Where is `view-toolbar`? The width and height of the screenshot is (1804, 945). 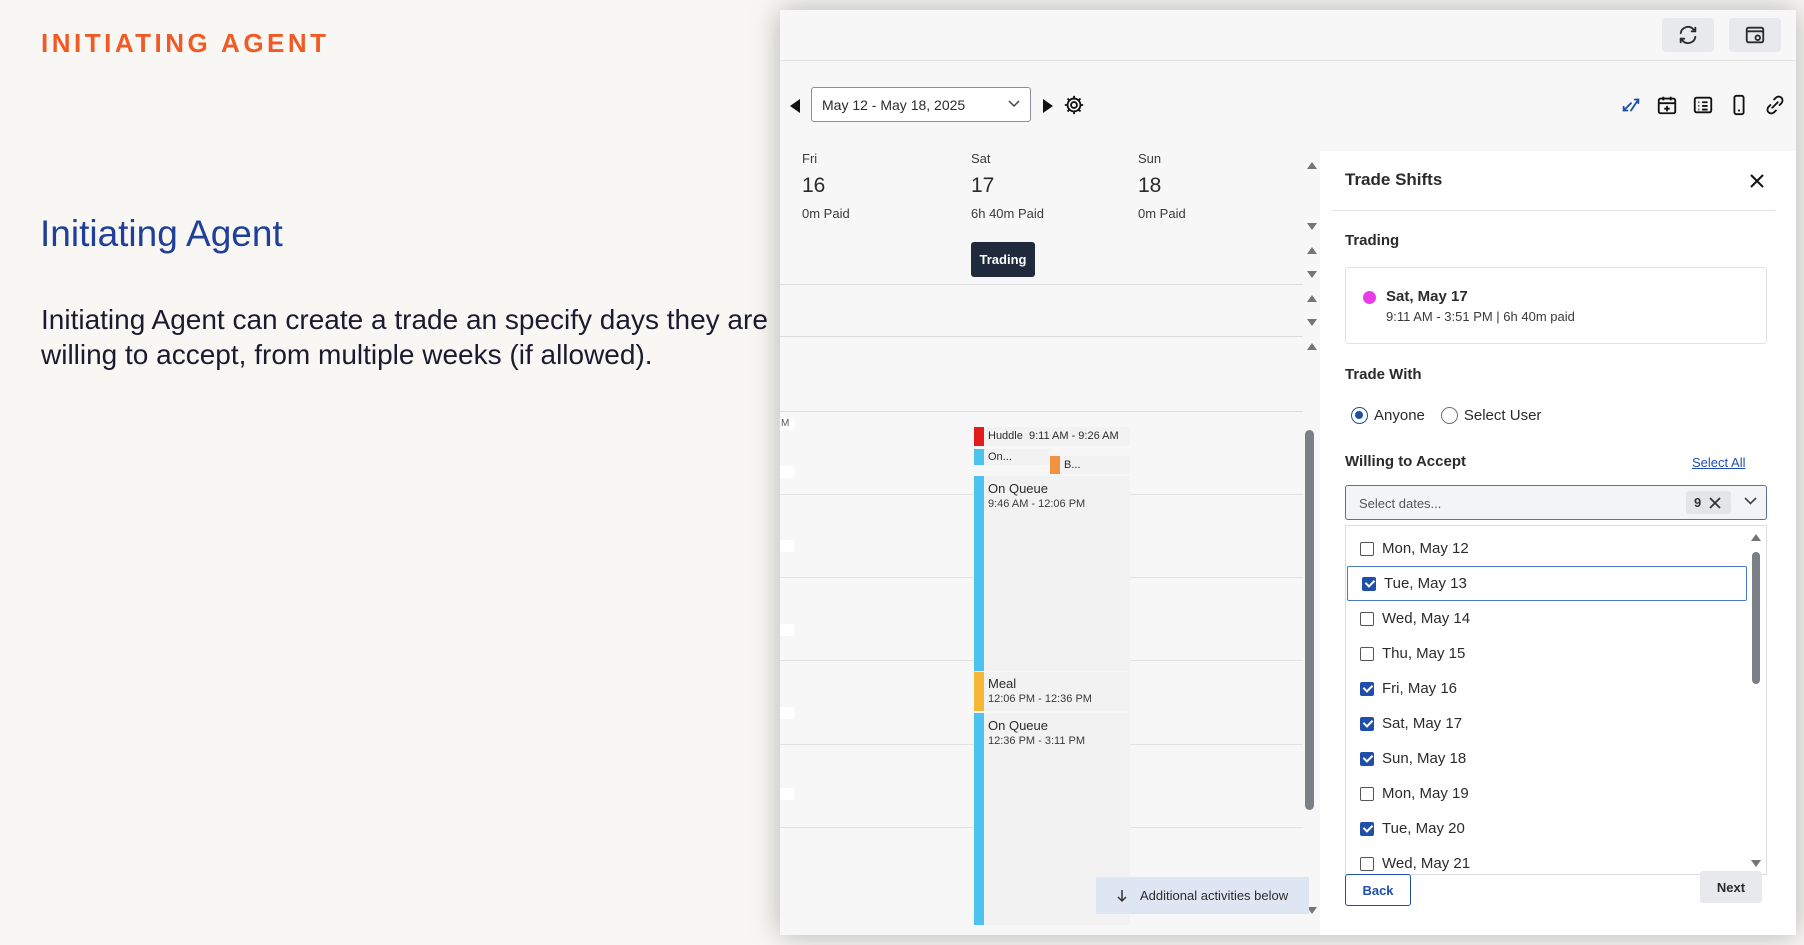 view-toolbar is located at coordinates (1703, 105).